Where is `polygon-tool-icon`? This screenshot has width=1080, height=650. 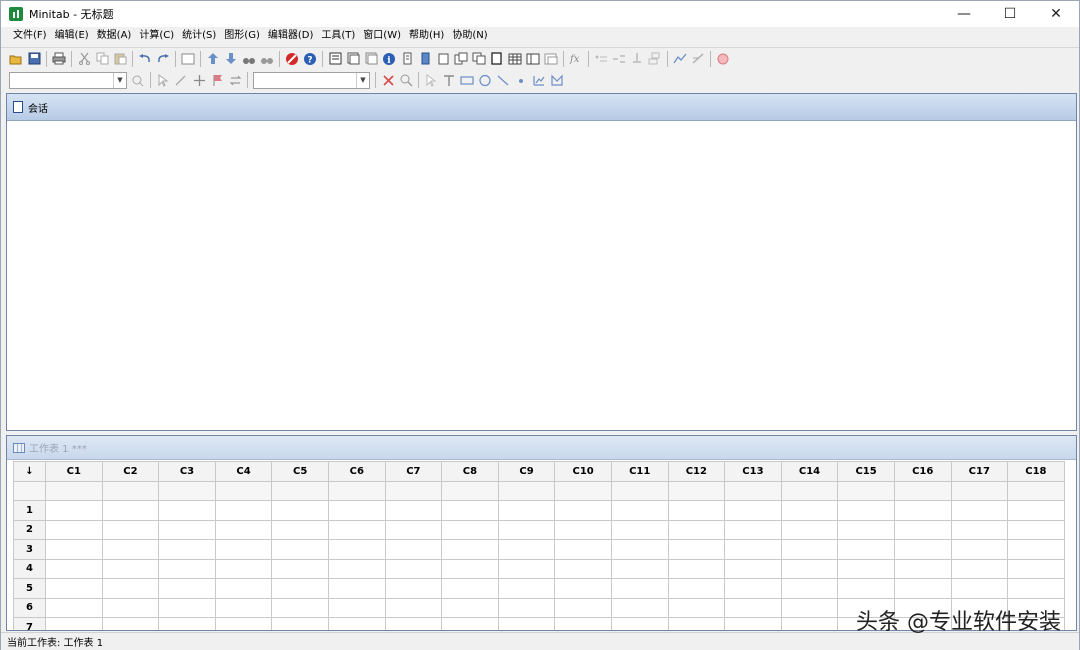
polygon-tool-icon is located at coordinates (557, 80).